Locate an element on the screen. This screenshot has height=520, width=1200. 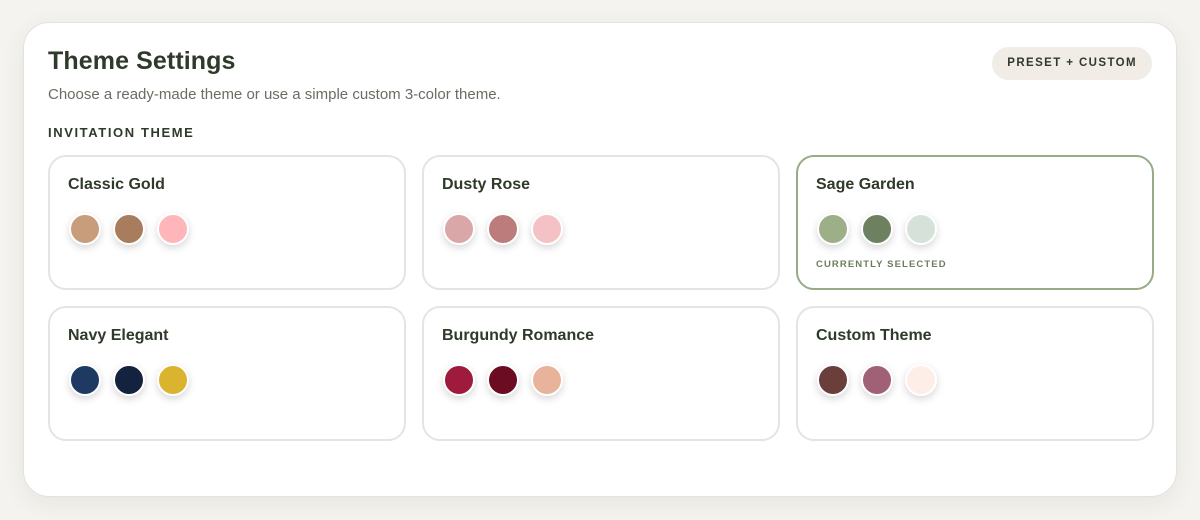
theme-card-custom-theme: Custom Theme is located at coordinates (975, 373).